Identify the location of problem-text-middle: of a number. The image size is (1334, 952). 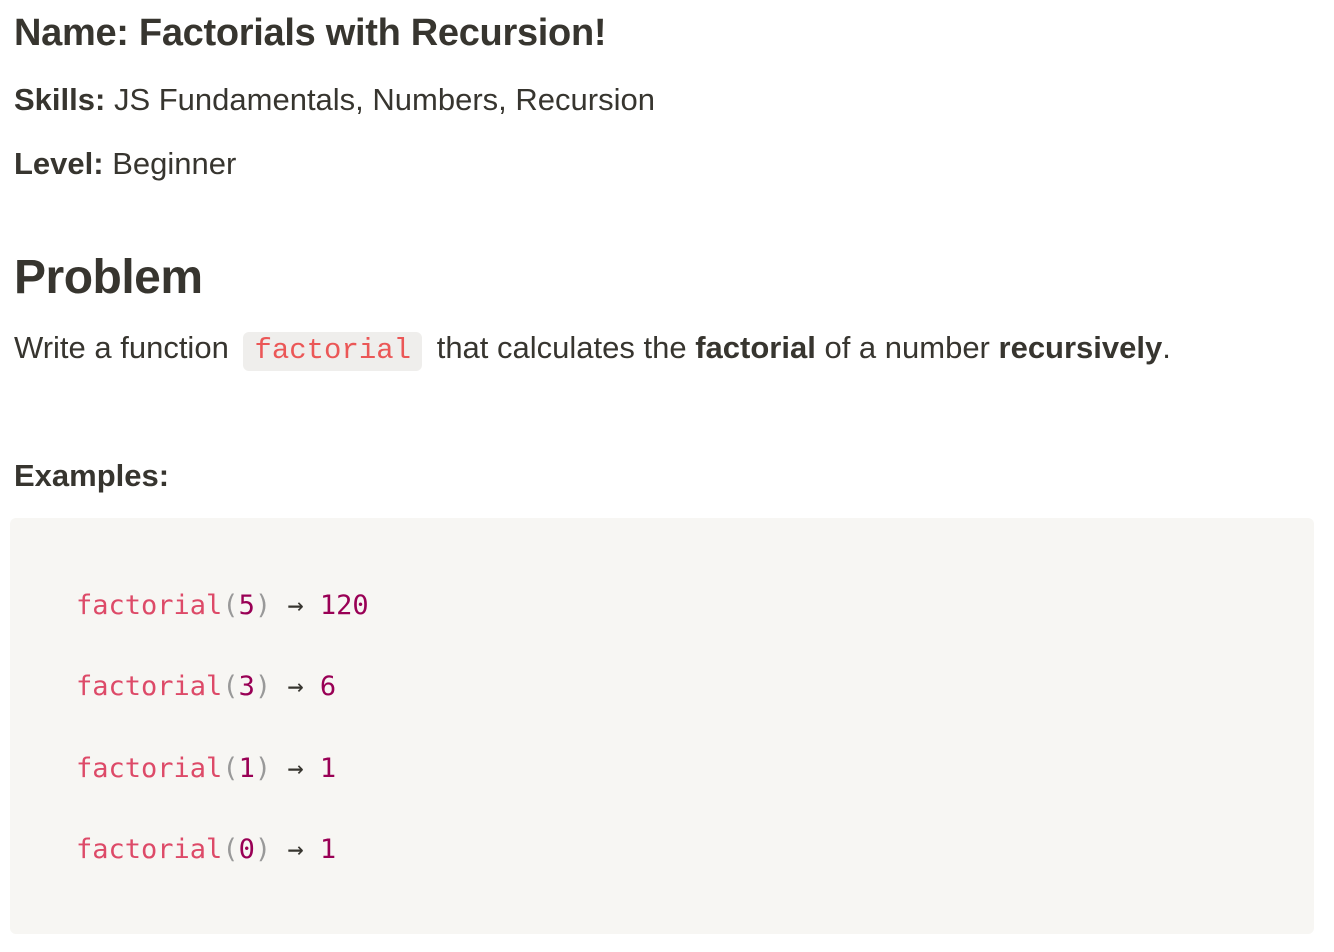
(907, 347).